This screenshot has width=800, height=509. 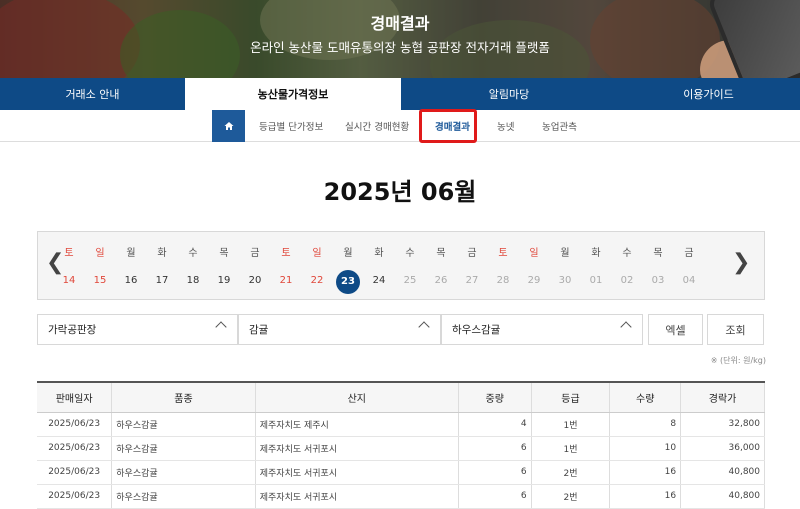 I want to click on date-cell: 30, so click(x=565, y=280).